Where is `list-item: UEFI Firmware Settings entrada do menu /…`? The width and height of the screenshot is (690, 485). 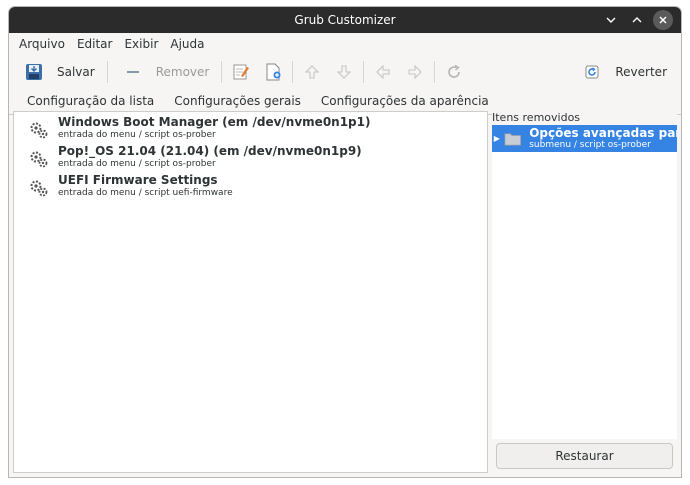
list-item: UEFI Firmware Settings entrada do menu /… is located at coordinates (250, 187).